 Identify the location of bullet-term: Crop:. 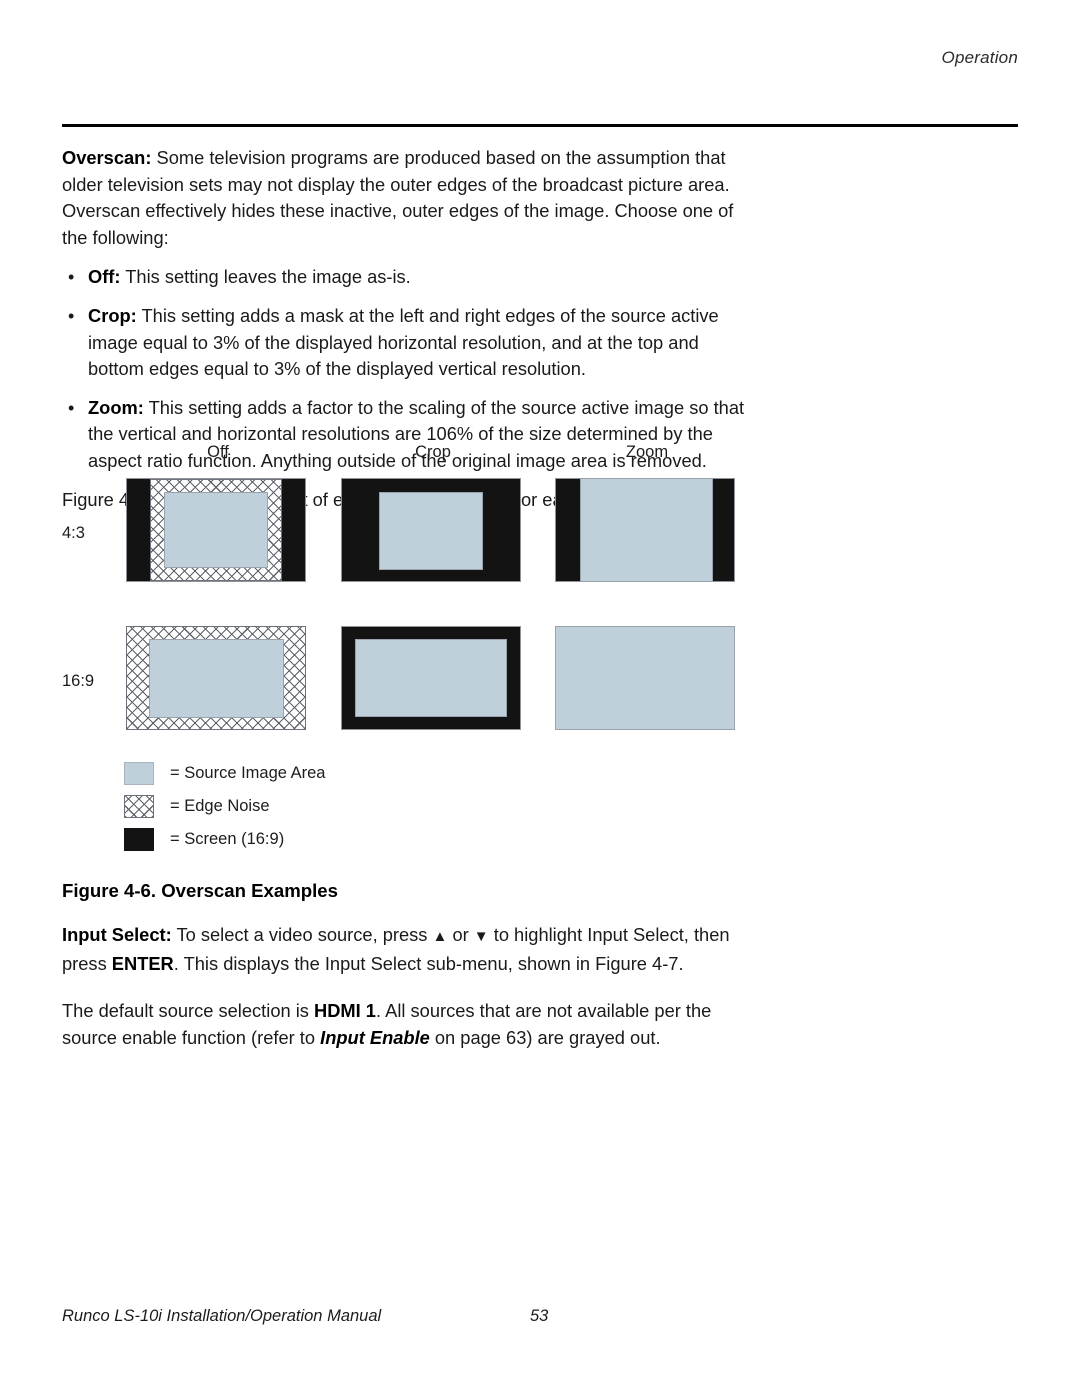
(112, 315).